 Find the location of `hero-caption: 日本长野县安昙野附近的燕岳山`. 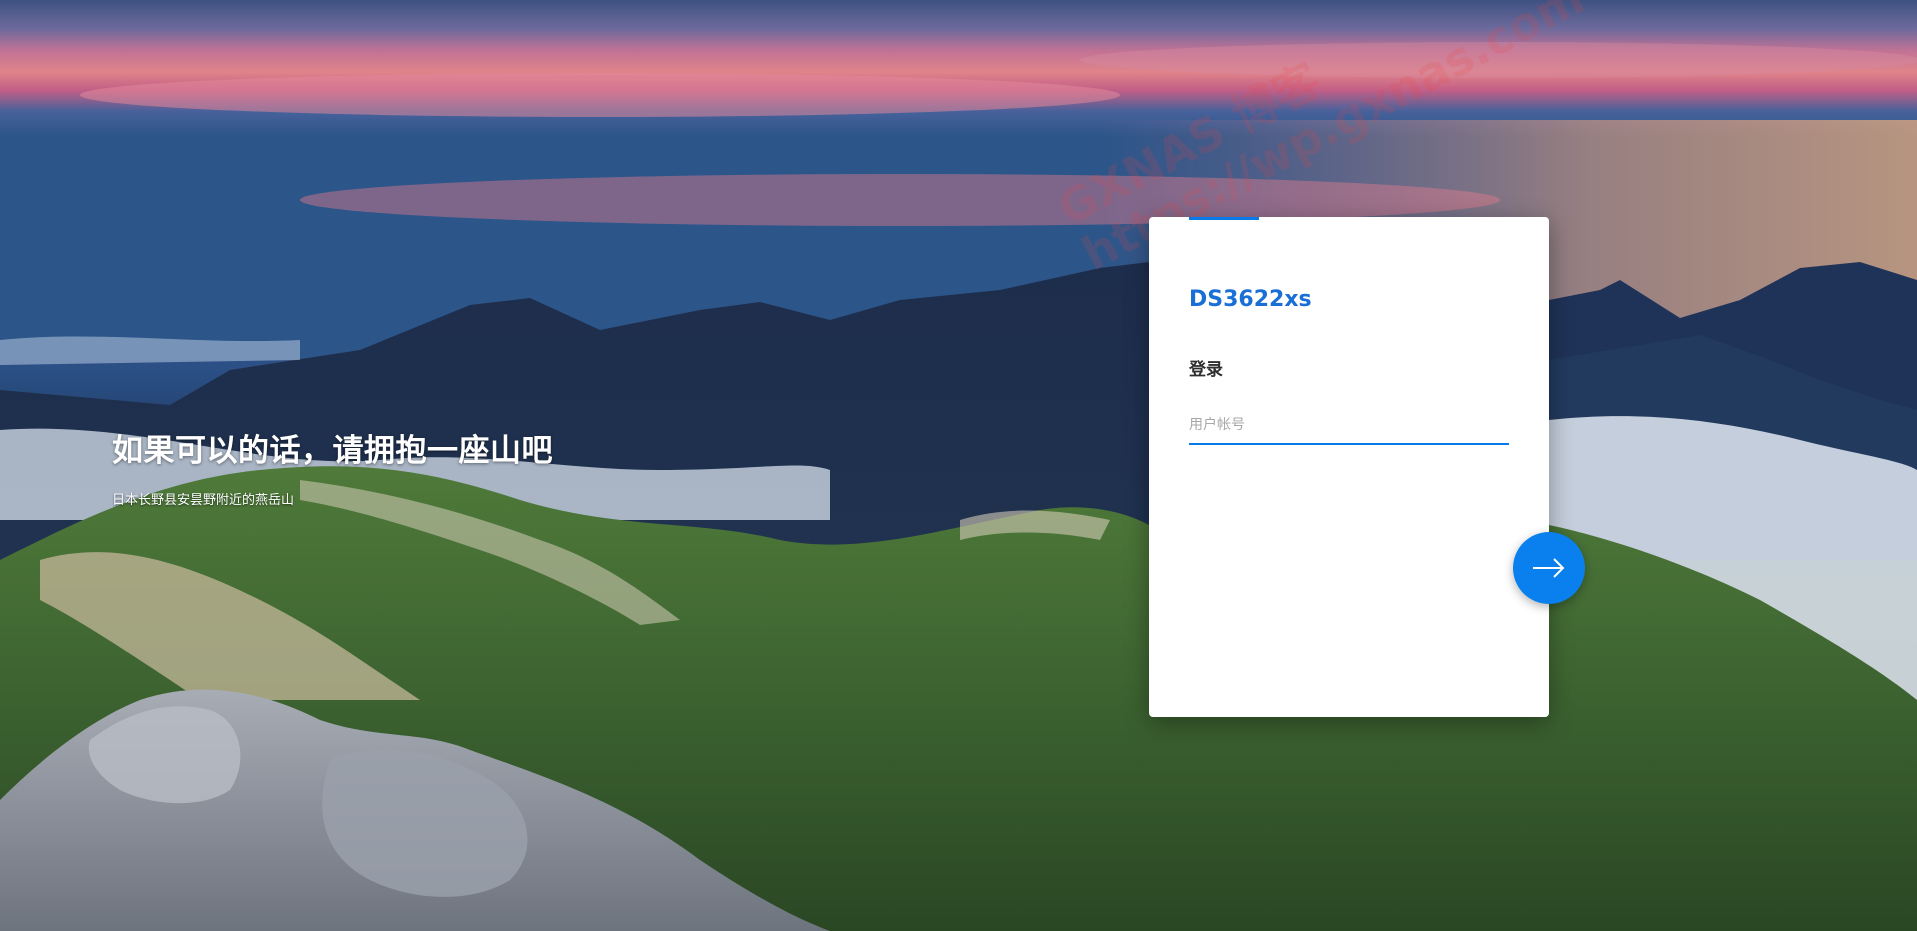

hero-caption: 日本长野县安昙野附近的燕岳山 is located at coordinates (203, 500).